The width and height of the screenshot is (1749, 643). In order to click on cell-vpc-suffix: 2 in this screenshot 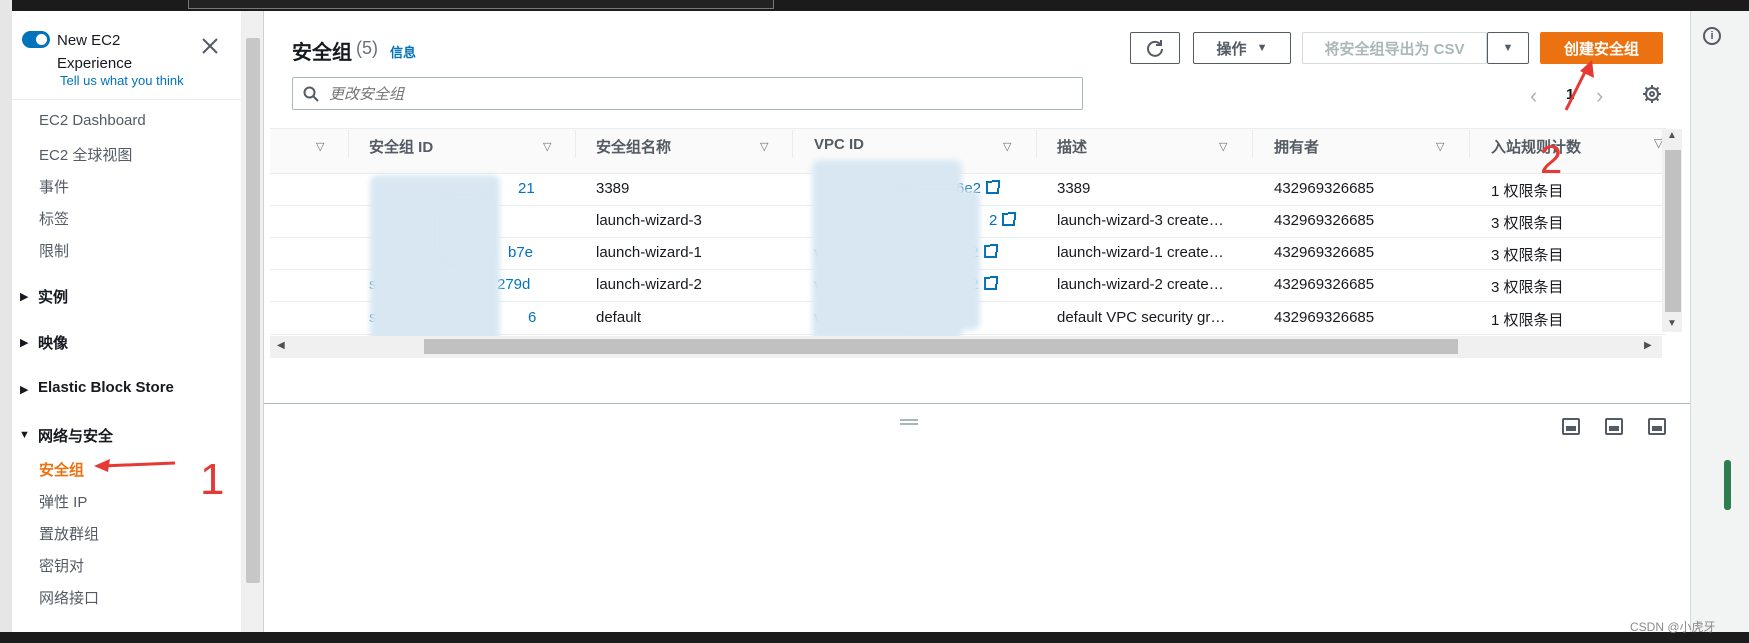, I will do `click(1003, 220)`.